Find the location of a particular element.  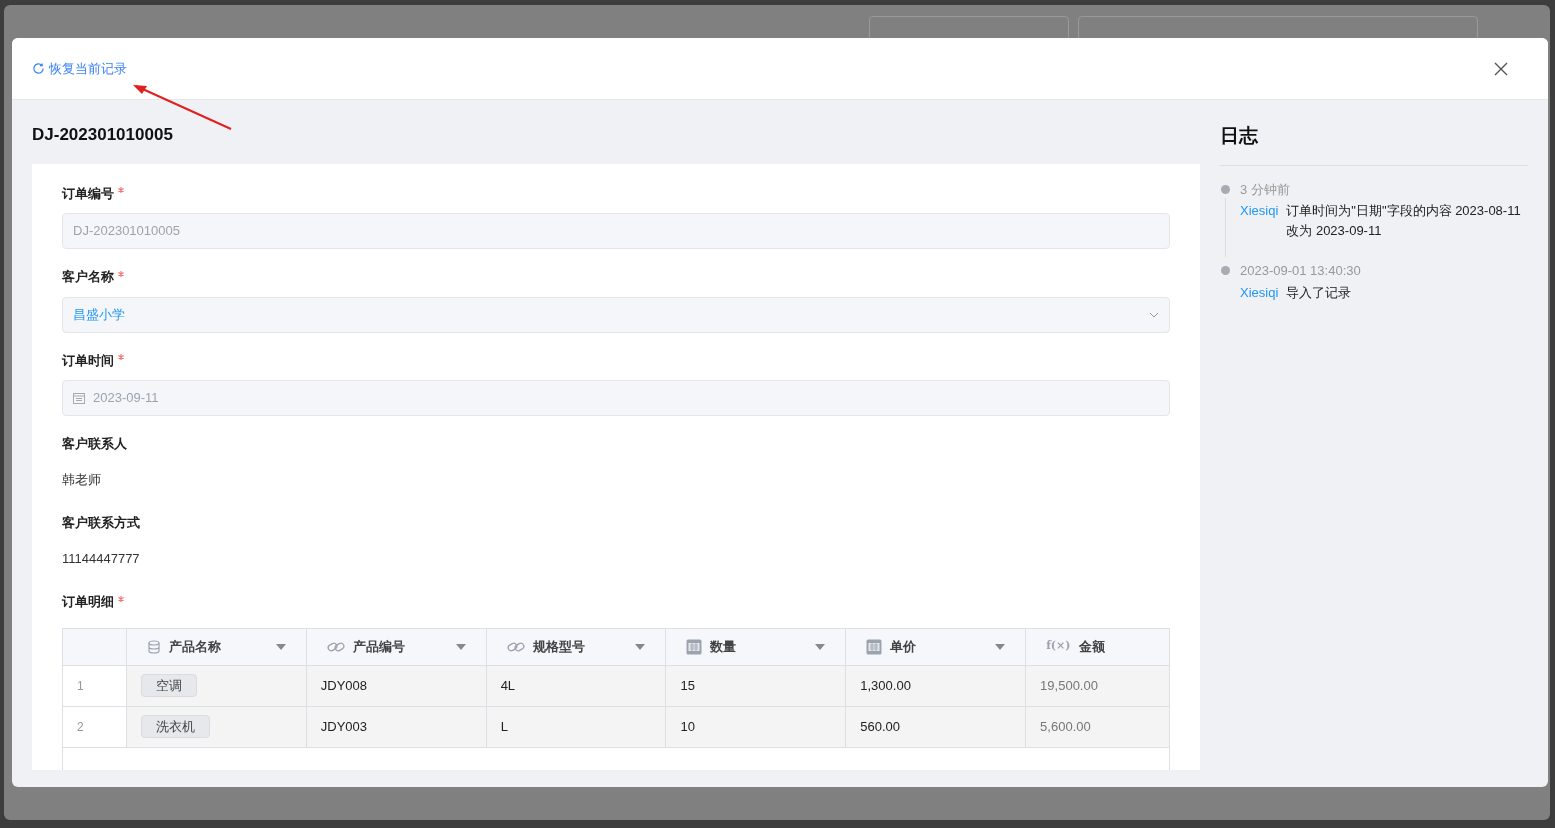

column-header: 数量 is located at coordinates (759, 646).